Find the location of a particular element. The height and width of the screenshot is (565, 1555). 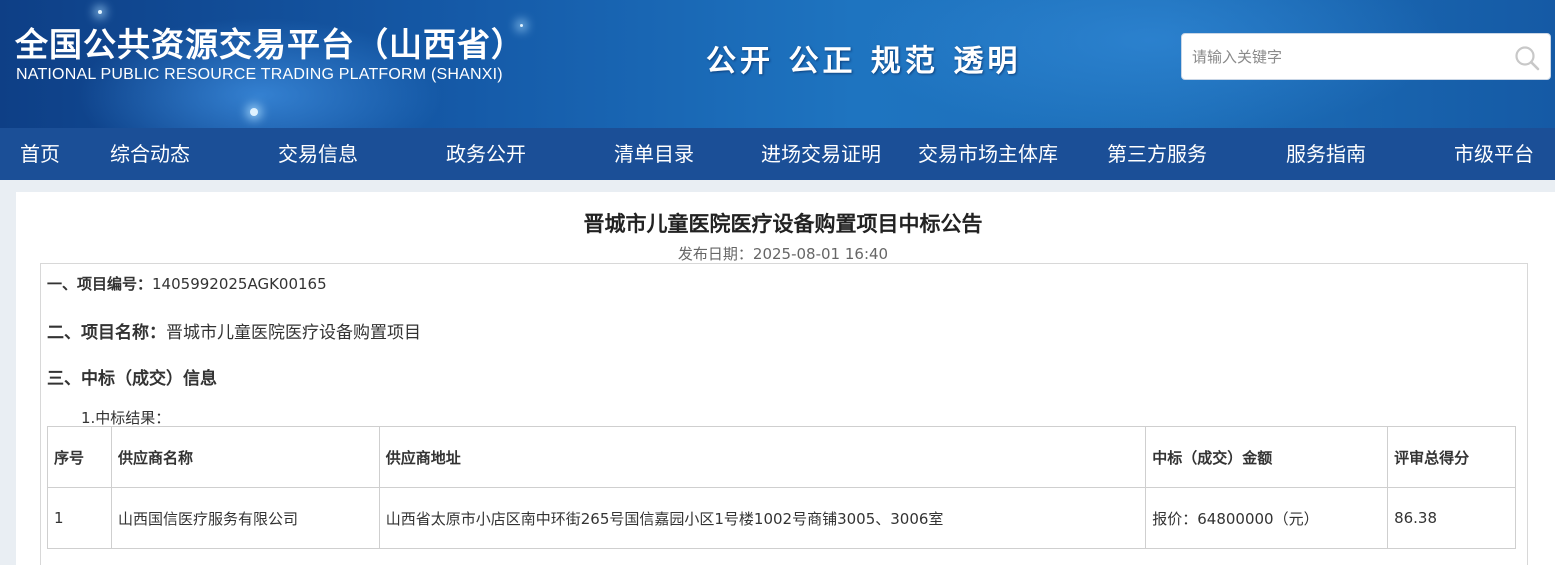

column-header-index: 序号 is located at coordinates (79, 457).